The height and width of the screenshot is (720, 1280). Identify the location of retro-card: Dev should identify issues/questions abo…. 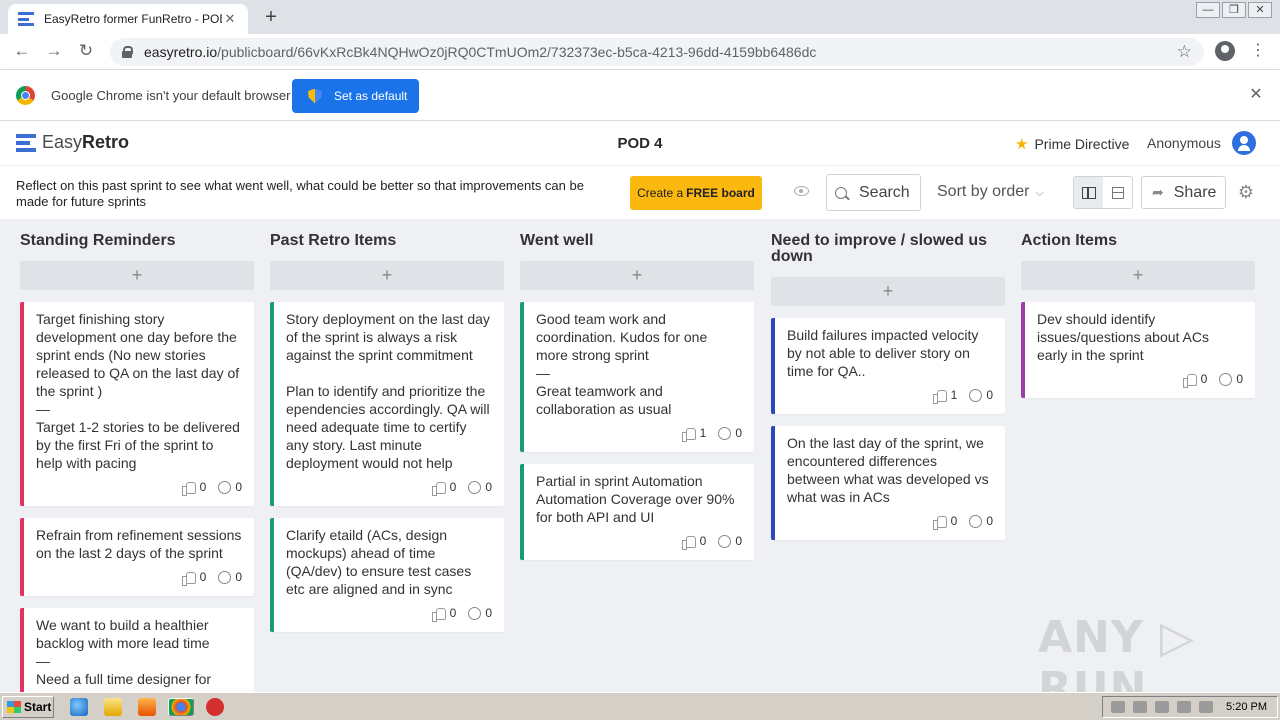
(1138, 350).